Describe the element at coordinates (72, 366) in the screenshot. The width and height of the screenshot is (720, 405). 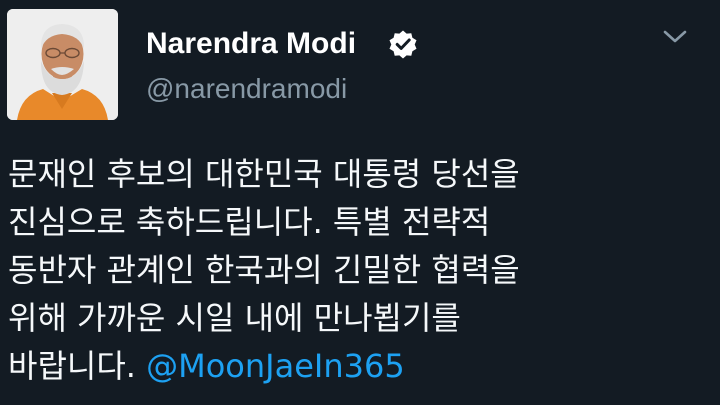
I see `tweet-text-line: 바랍니다.` at that location.